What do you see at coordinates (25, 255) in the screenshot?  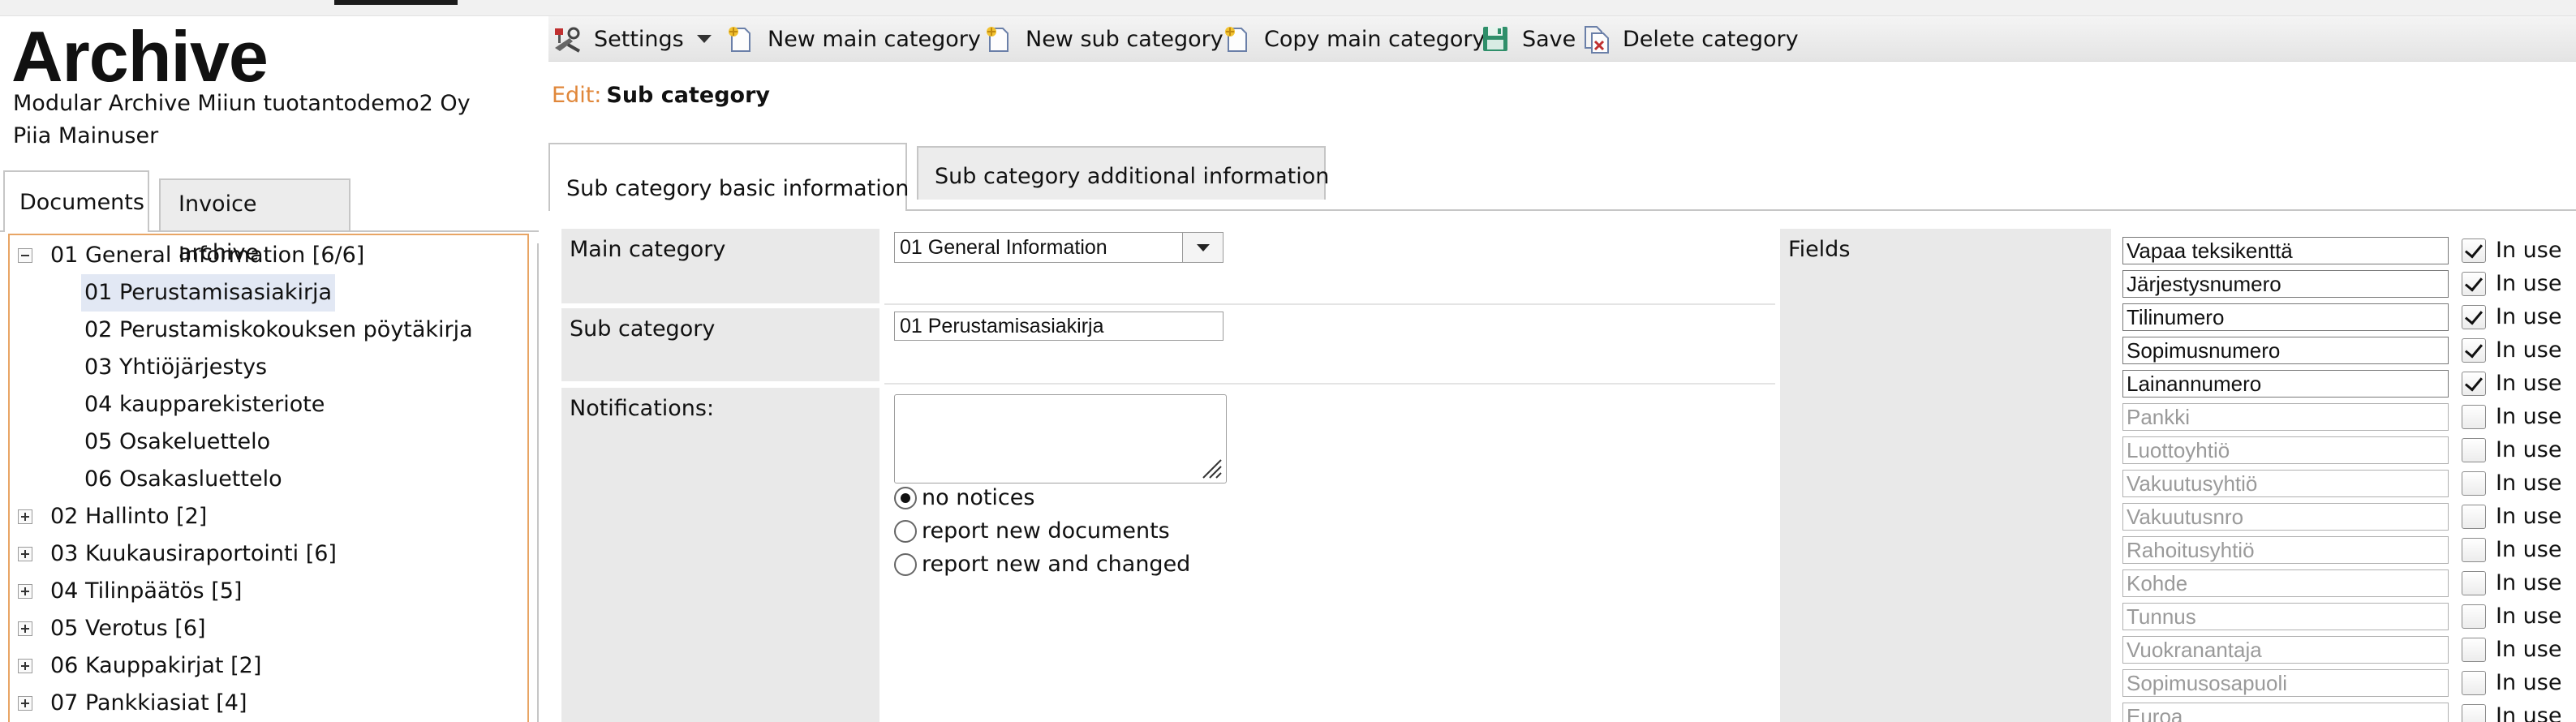 I see `collapse-icon` at bounding box center [25, 255].